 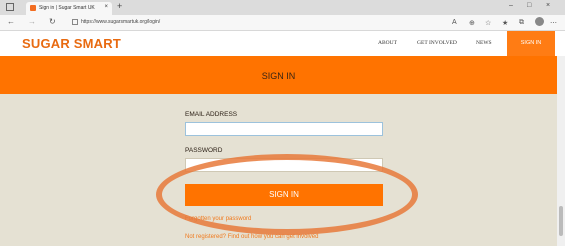 What do you see at coordinates (75, 21) in the screenshot?
I see `lock-icon` at bounding box center [75, 21].